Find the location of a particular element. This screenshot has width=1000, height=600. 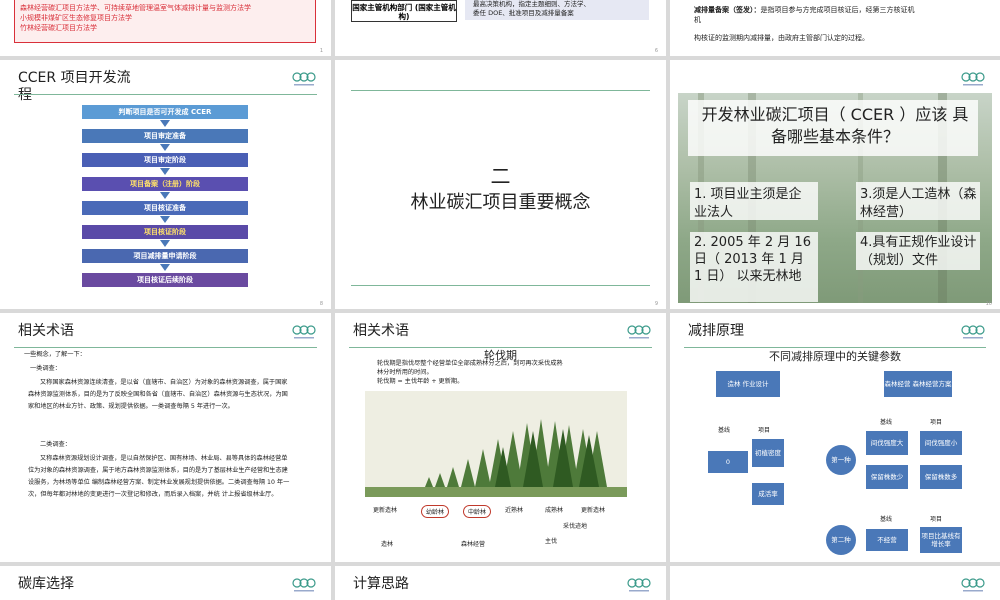

box-zero: 0 is located at coordinates (728, 462).